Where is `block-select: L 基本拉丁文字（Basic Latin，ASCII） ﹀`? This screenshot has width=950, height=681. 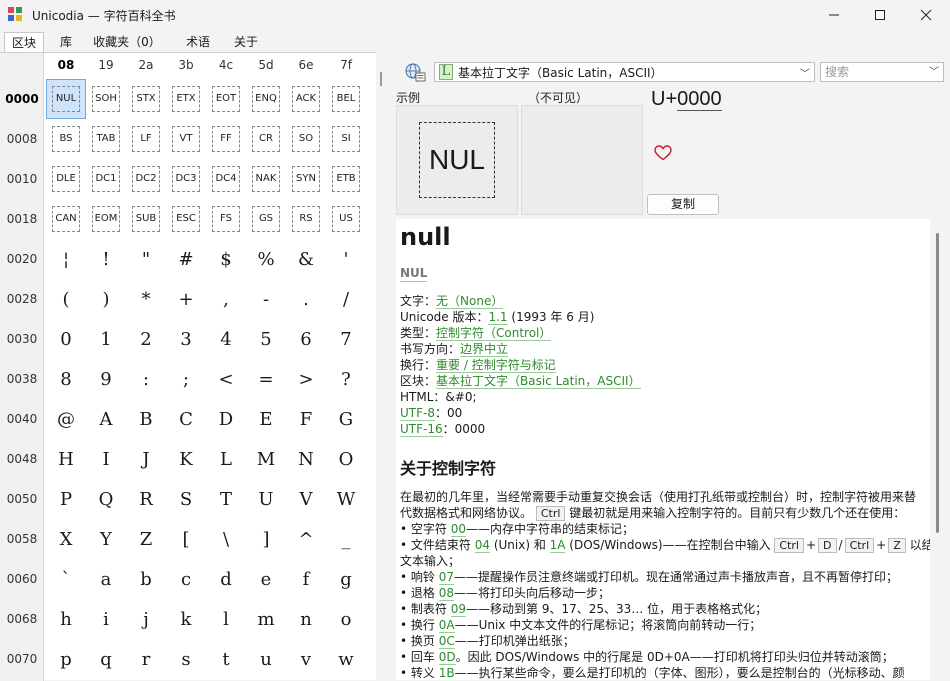 block-select: L 基本拉丁文字（Basic Latin，ASCII） ﹀ is located at coordinates (624, 72).